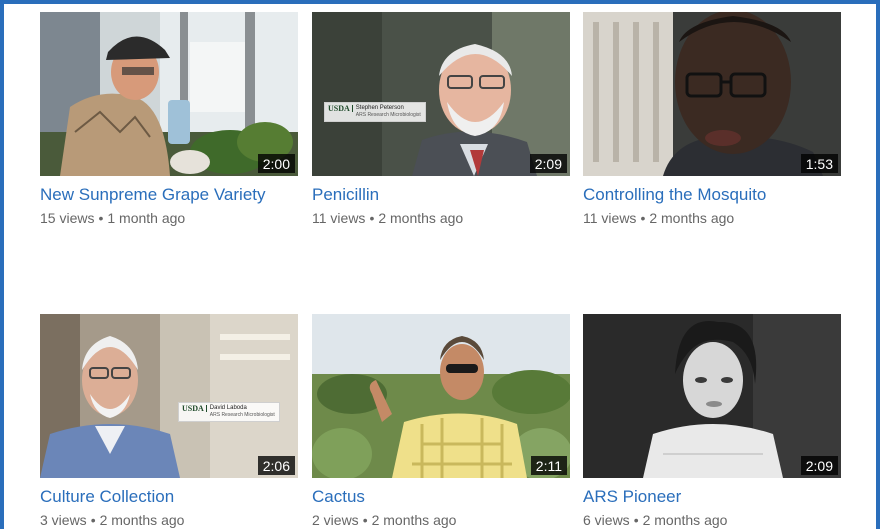  What do you see at coordinates (712, 497) in the screenshot?
I see `video-title-link: ARS Pioneer` at bounding box center [712, 497].